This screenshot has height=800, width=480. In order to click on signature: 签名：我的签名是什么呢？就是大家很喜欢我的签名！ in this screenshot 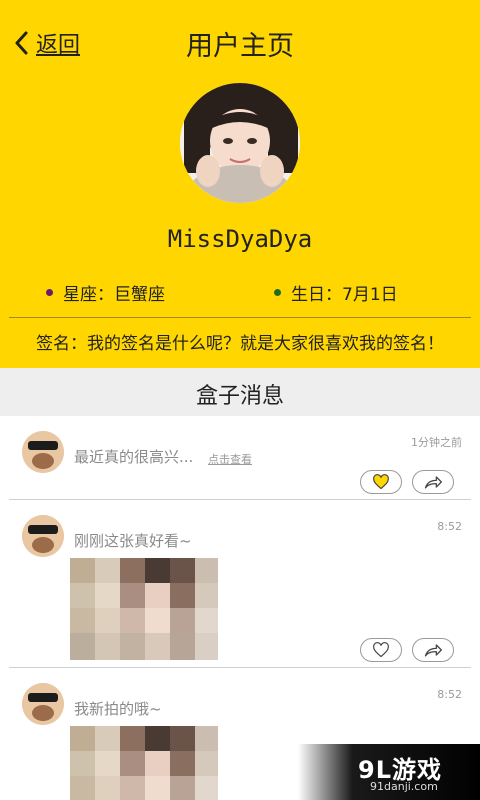, I will do `click(240, 344)`.